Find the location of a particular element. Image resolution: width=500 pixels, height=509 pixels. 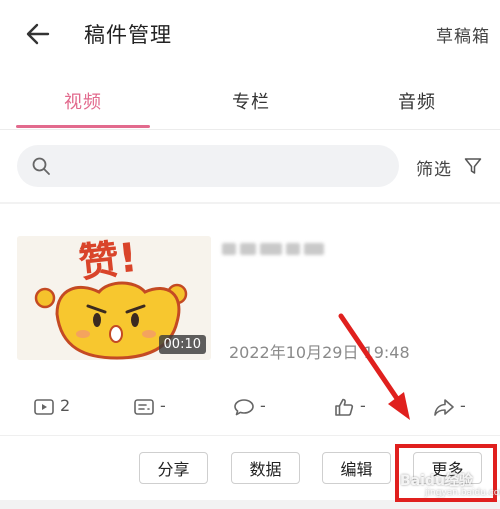

play-count-value: 2 is located at coordinates (65, 405).